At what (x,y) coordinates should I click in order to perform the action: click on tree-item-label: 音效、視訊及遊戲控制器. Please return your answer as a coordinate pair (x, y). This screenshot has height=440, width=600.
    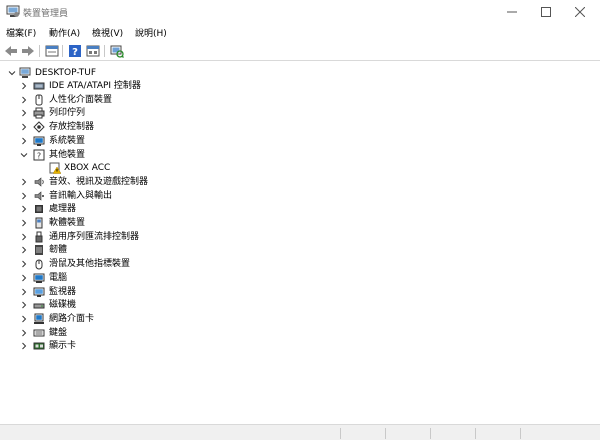
    Looking at the image, I should click on (99, 181).